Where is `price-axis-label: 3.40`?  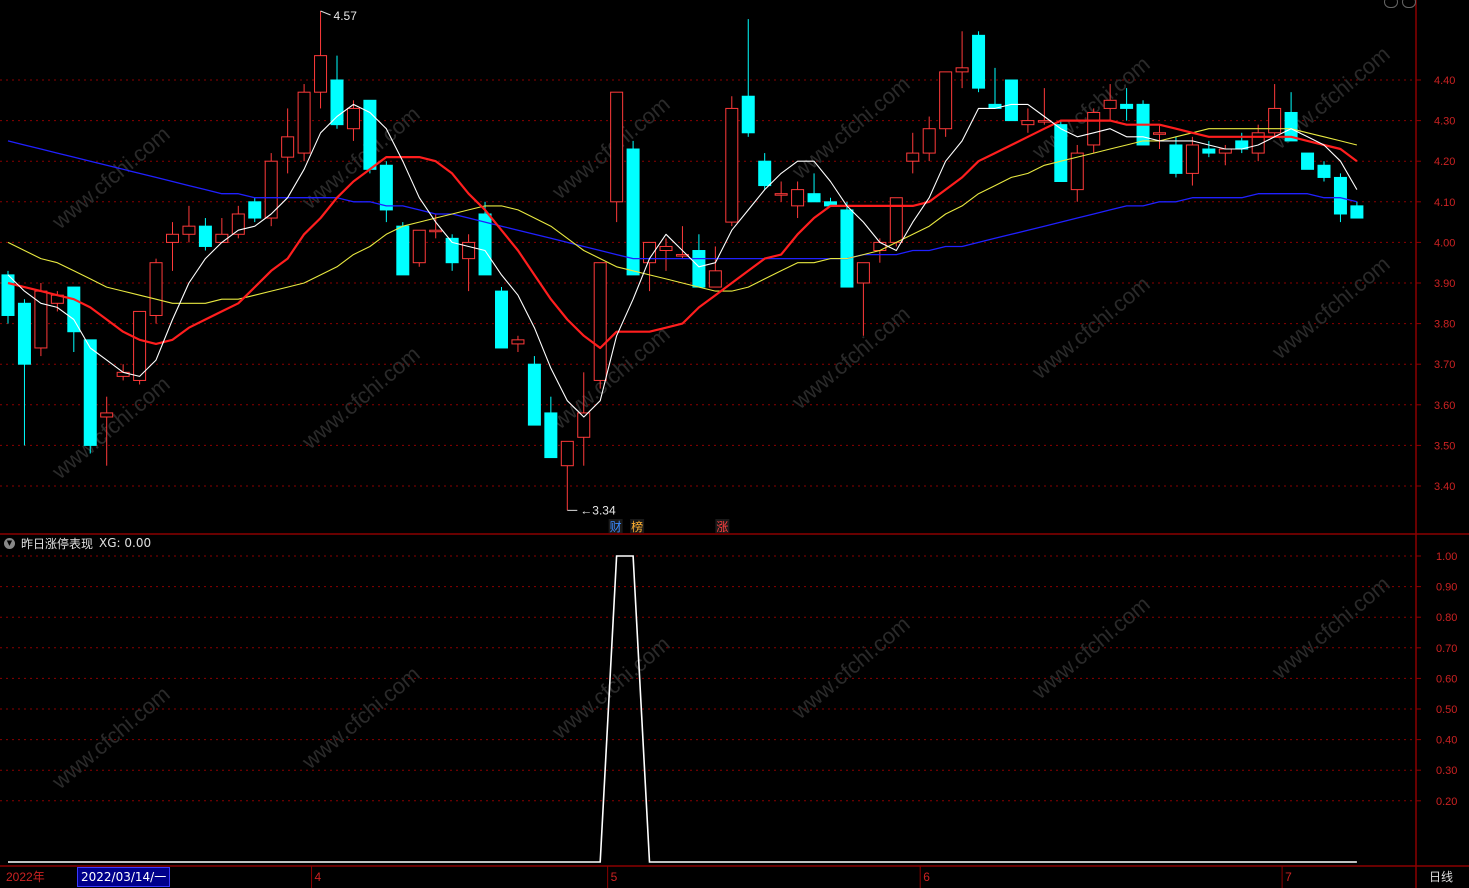 price-axis-label: 3.40 is located at coordinates (1444, 487).